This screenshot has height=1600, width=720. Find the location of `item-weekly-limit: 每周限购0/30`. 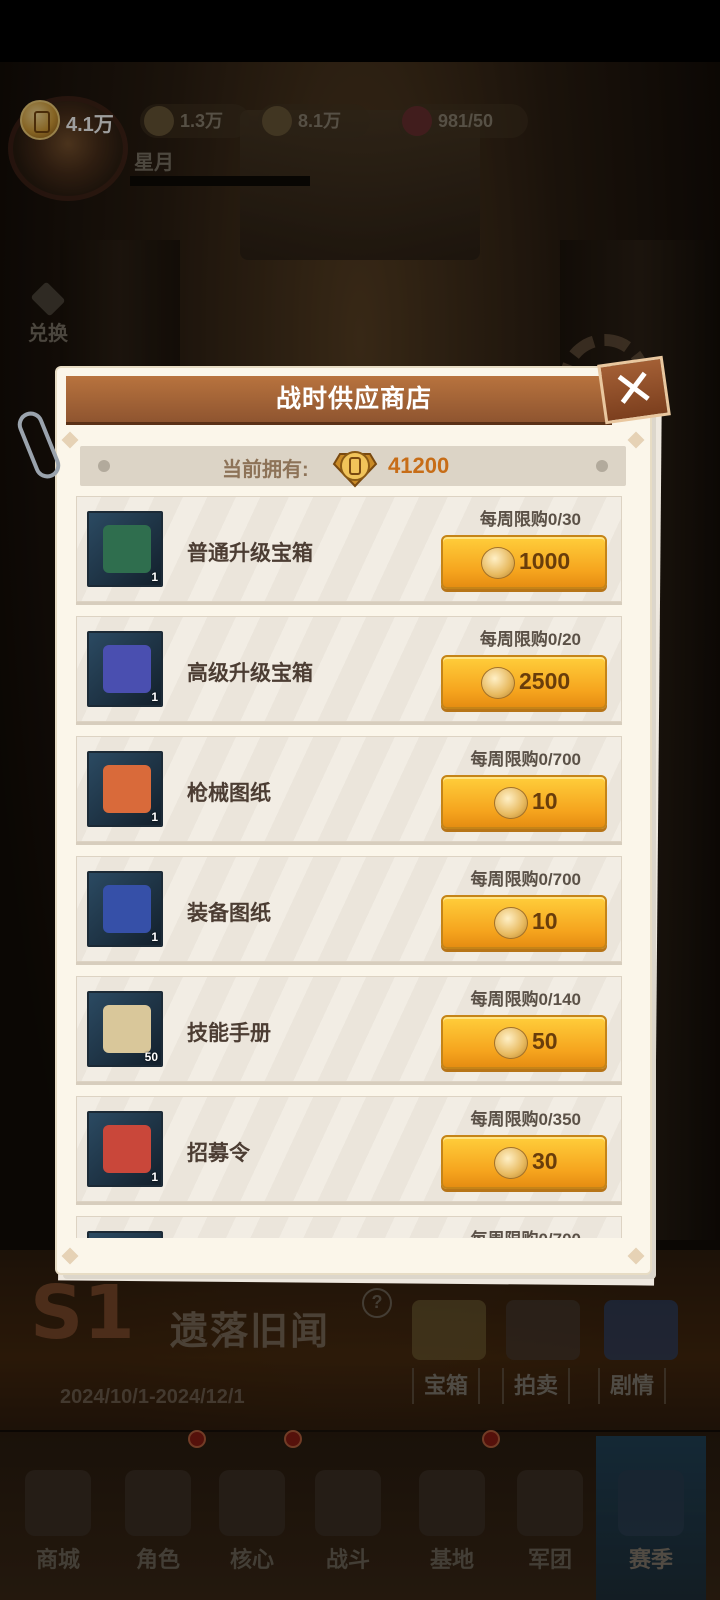

item-weekly-limit: 每周限购0/30 is located at coordinates (530, 519).